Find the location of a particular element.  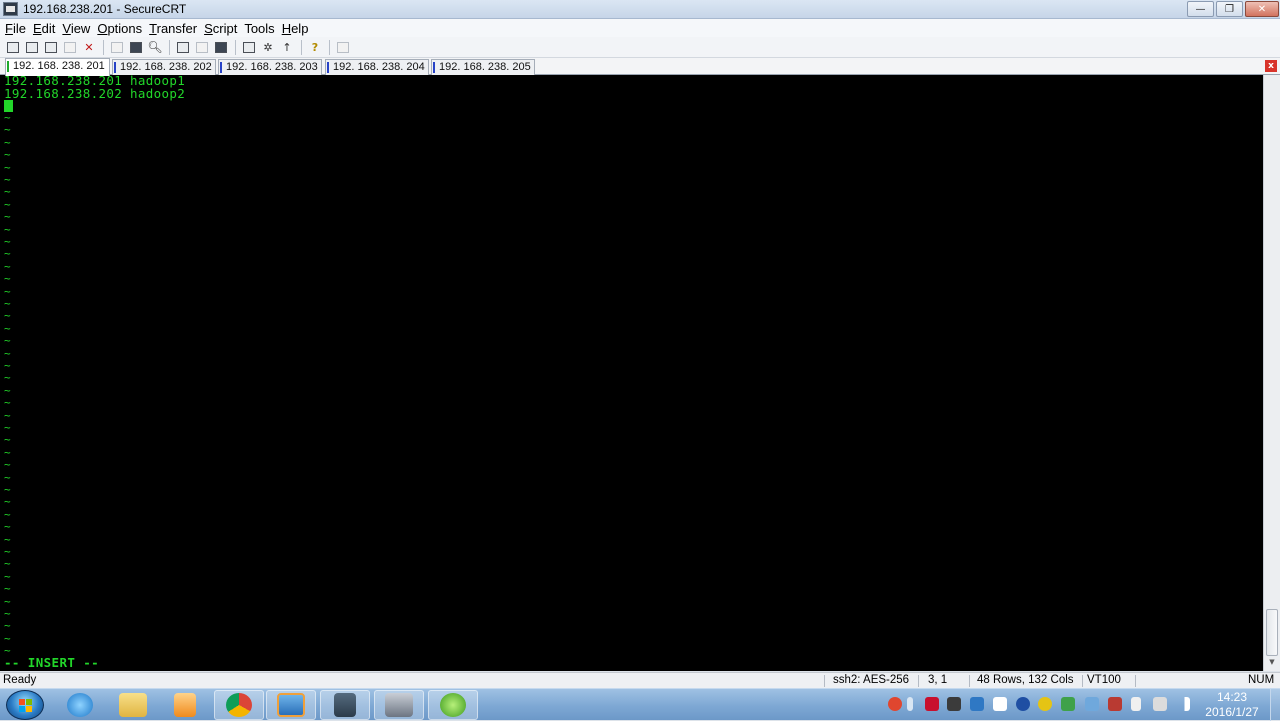

menu-options: Options is located at coordinates (121, 28).